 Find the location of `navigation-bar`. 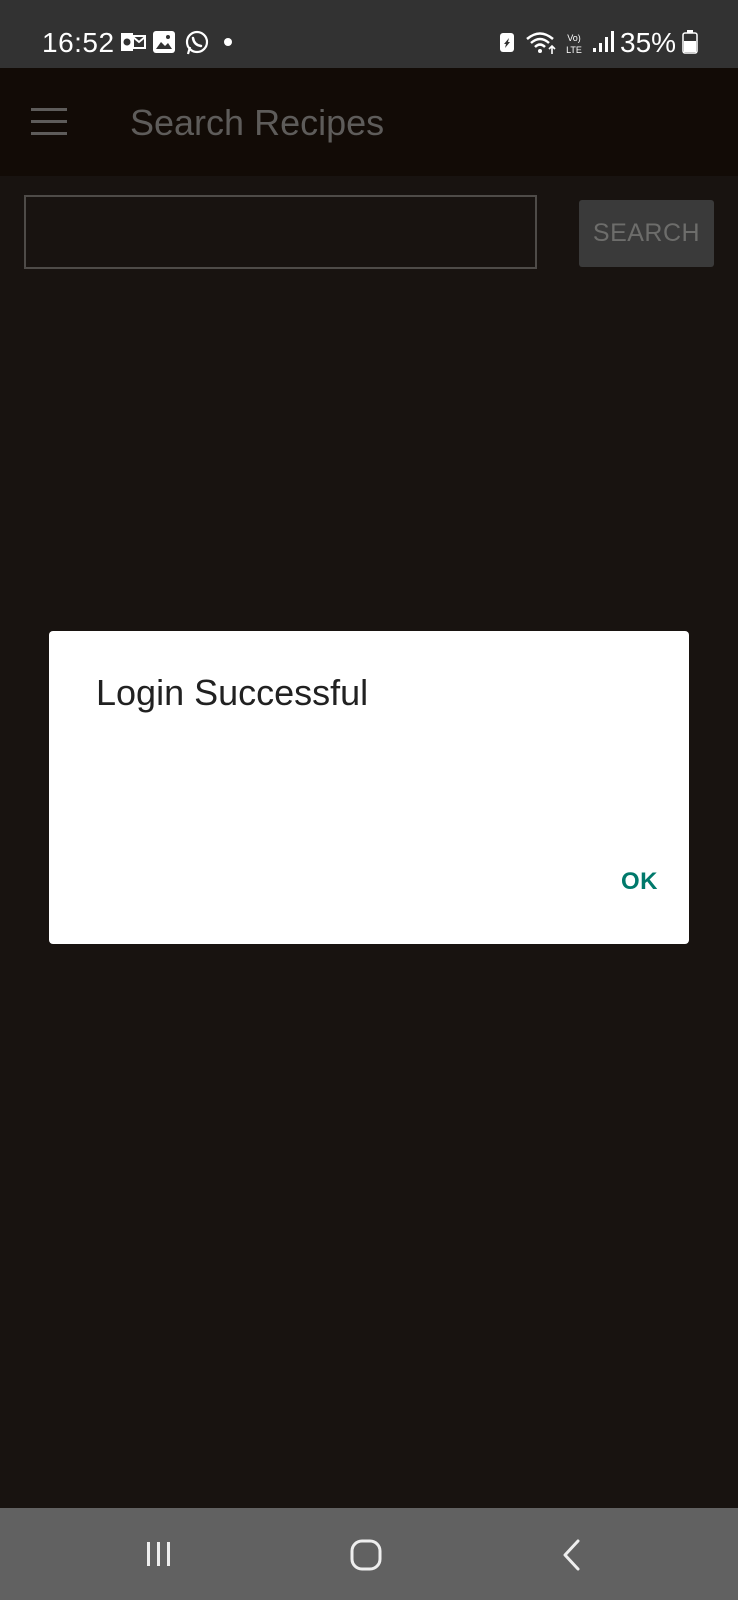

navigation-bar is located at coordinates (369, 1554).